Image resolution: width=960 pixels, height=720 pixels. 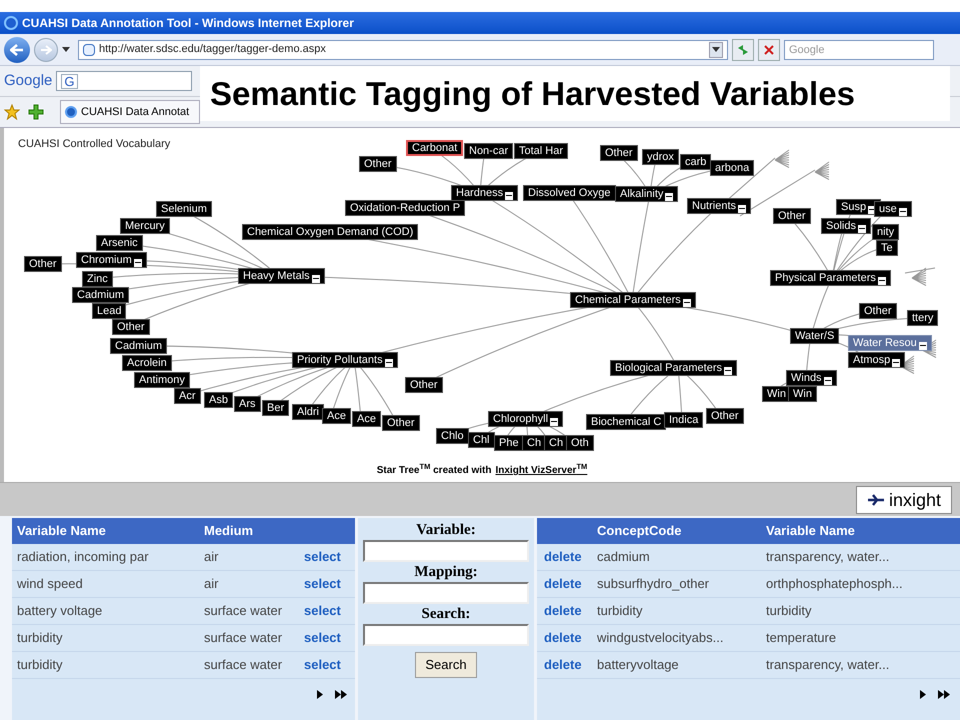 What do you see at coordinates (276, 408) in the screenshot?
I see `tree-node: Ber` at bounding box center [276, 408].